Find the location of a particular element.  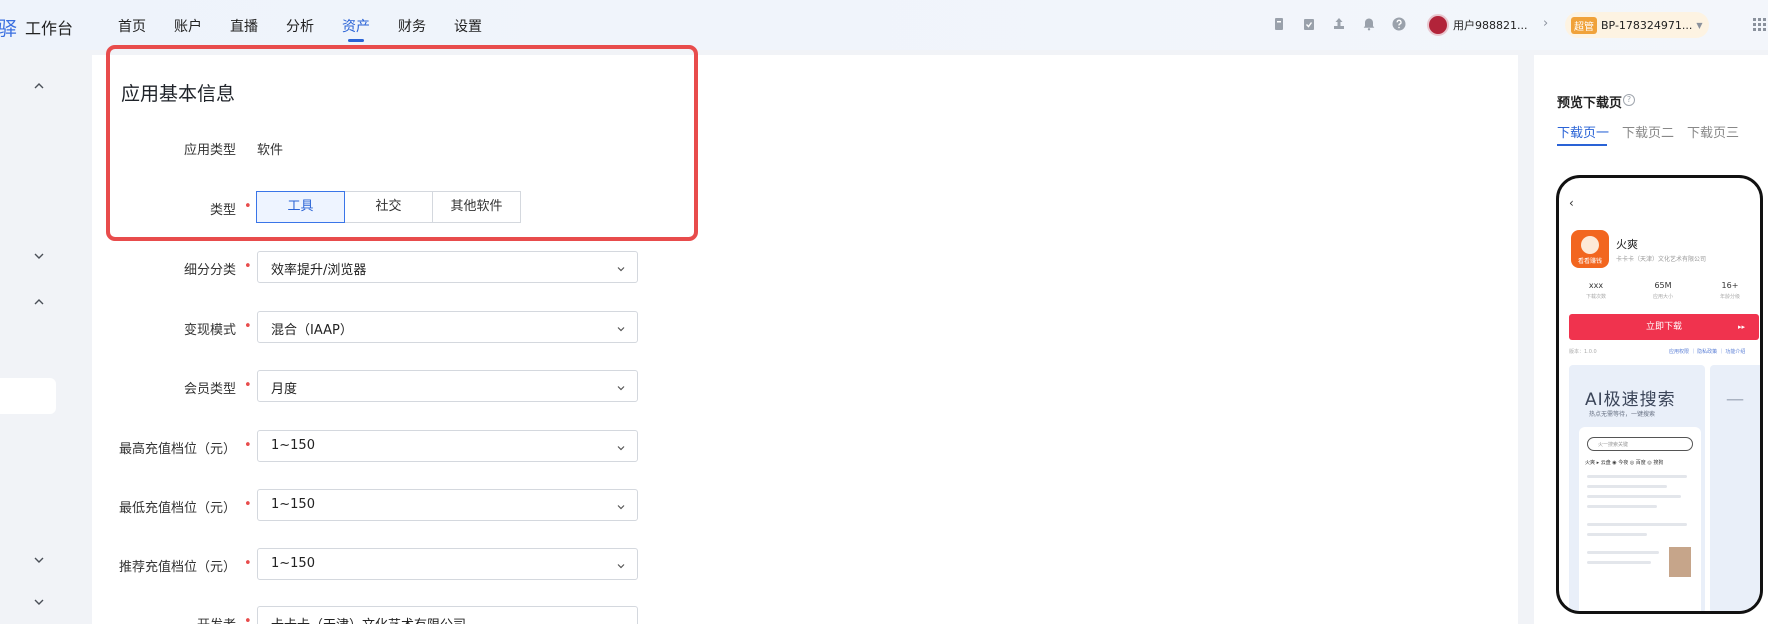

nav-analysis: 分析 is located at coordinates (300, 29).